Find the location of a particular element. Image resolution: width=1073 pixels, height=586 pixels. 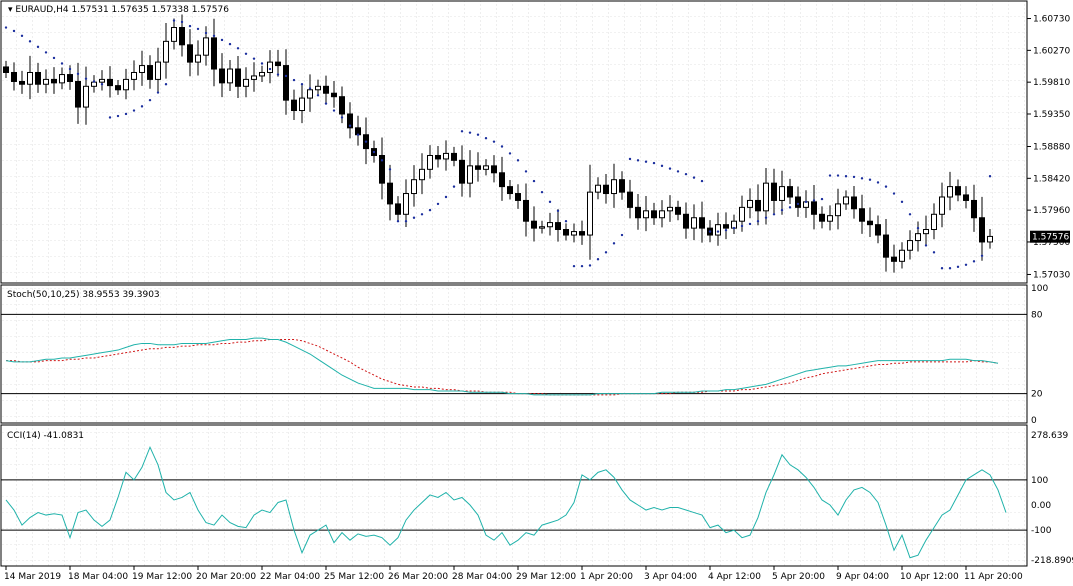

stoch-scale-label: 100 is located at coordinates (1039, 289).